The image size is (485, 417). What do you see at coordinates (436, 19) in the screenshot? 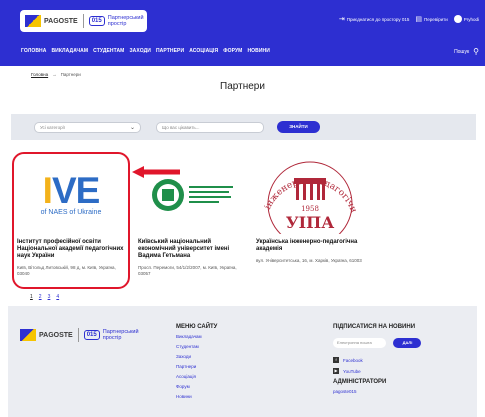
I see `check-label: Перевірити` at bounding box center [436, 19].